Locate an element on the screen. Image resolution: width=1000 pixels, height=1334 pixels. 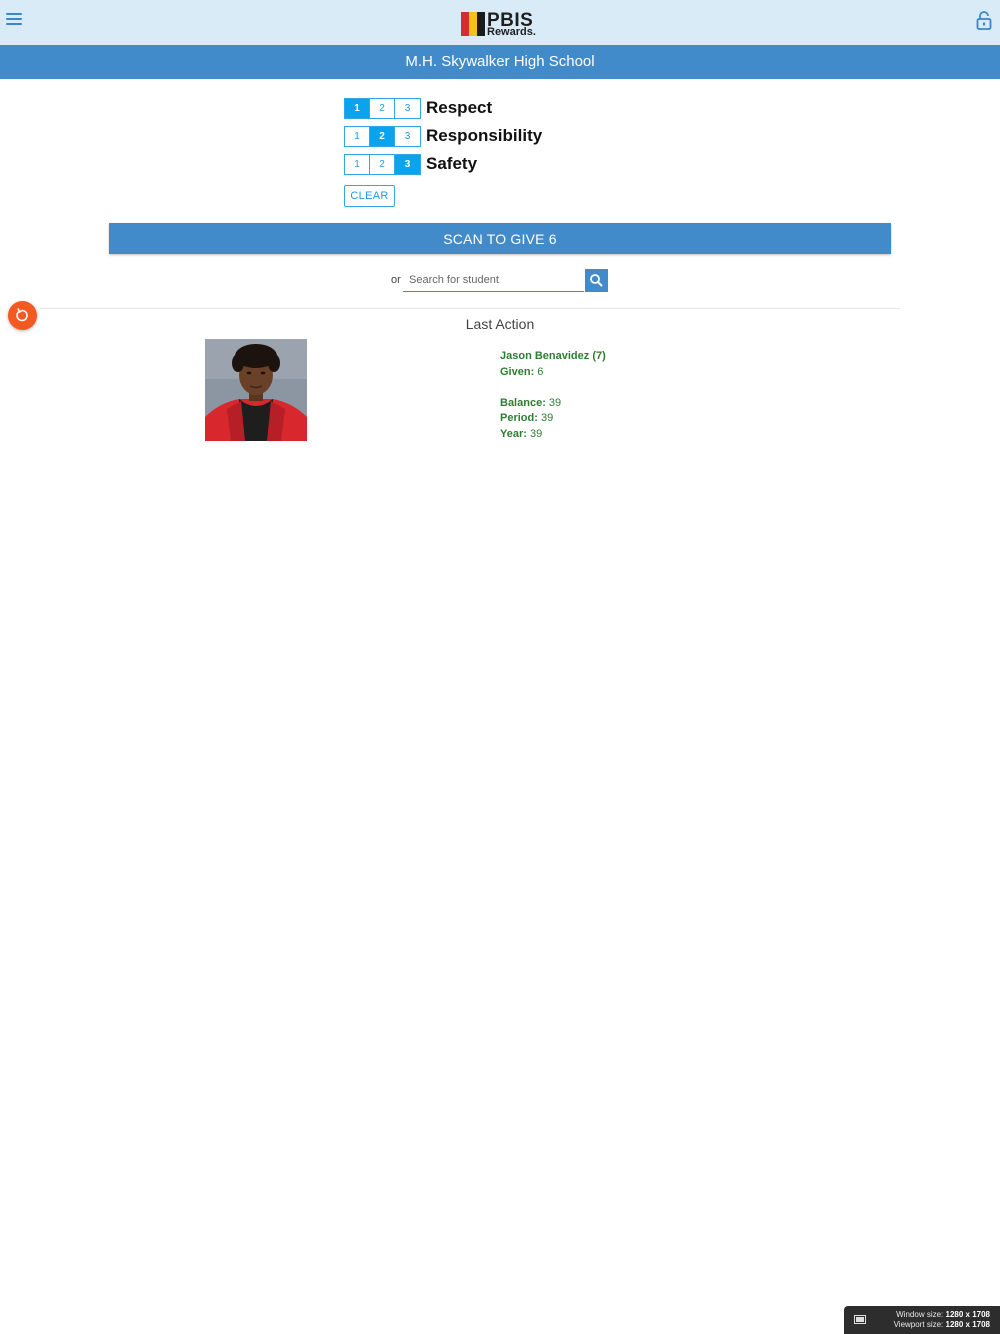
lock-icon is located at coordinates (984, 20).